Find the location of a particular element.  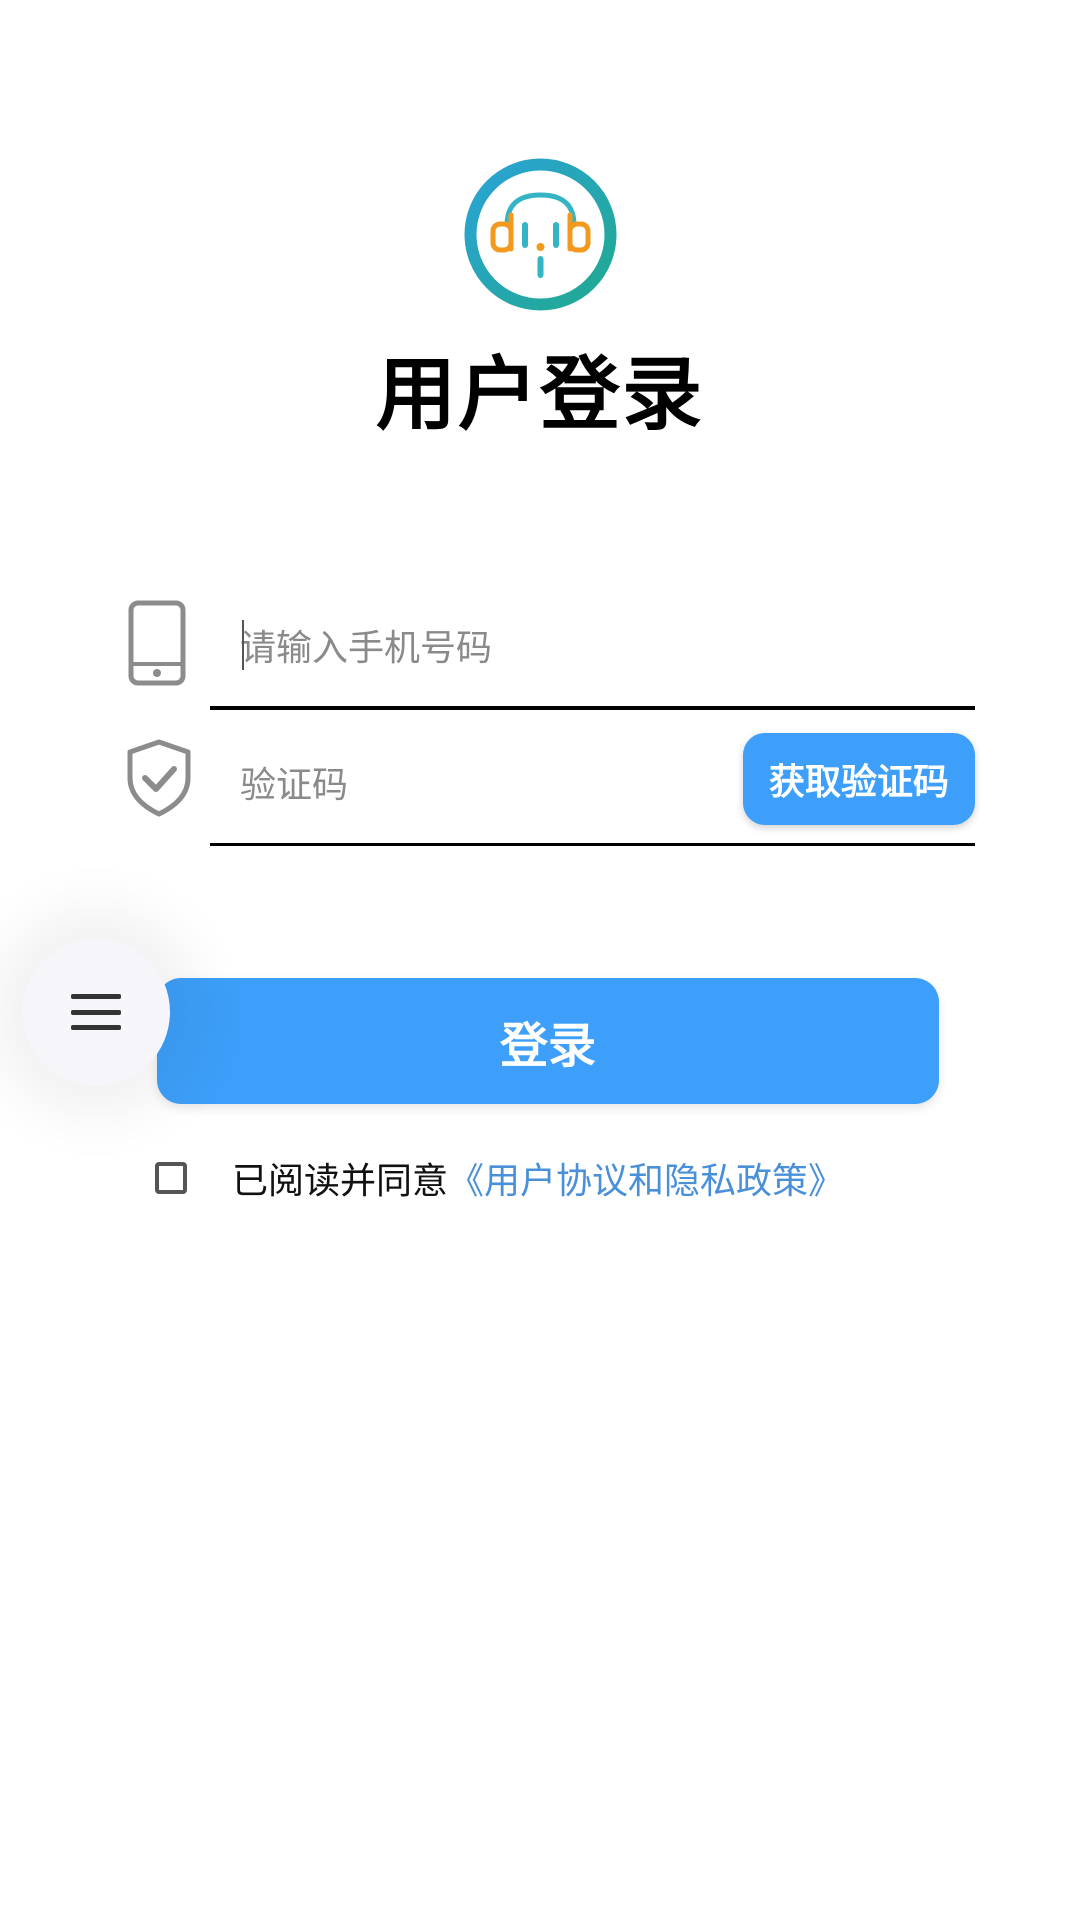

agreement-row: 已阅读并同意 《用户协议和隐私政策》 is located at coordinates (499, 1178).